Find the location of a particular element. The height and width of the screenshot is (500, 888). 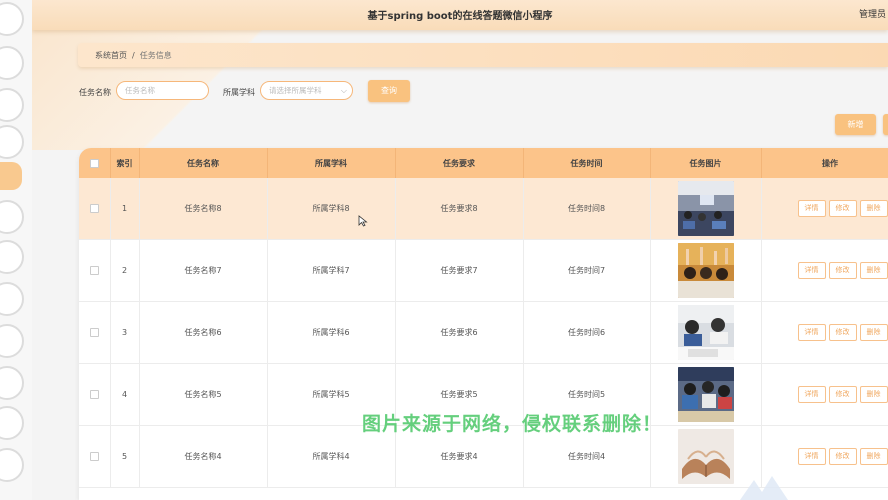

watermark-logo-icon is located at coordinates (764, 488).